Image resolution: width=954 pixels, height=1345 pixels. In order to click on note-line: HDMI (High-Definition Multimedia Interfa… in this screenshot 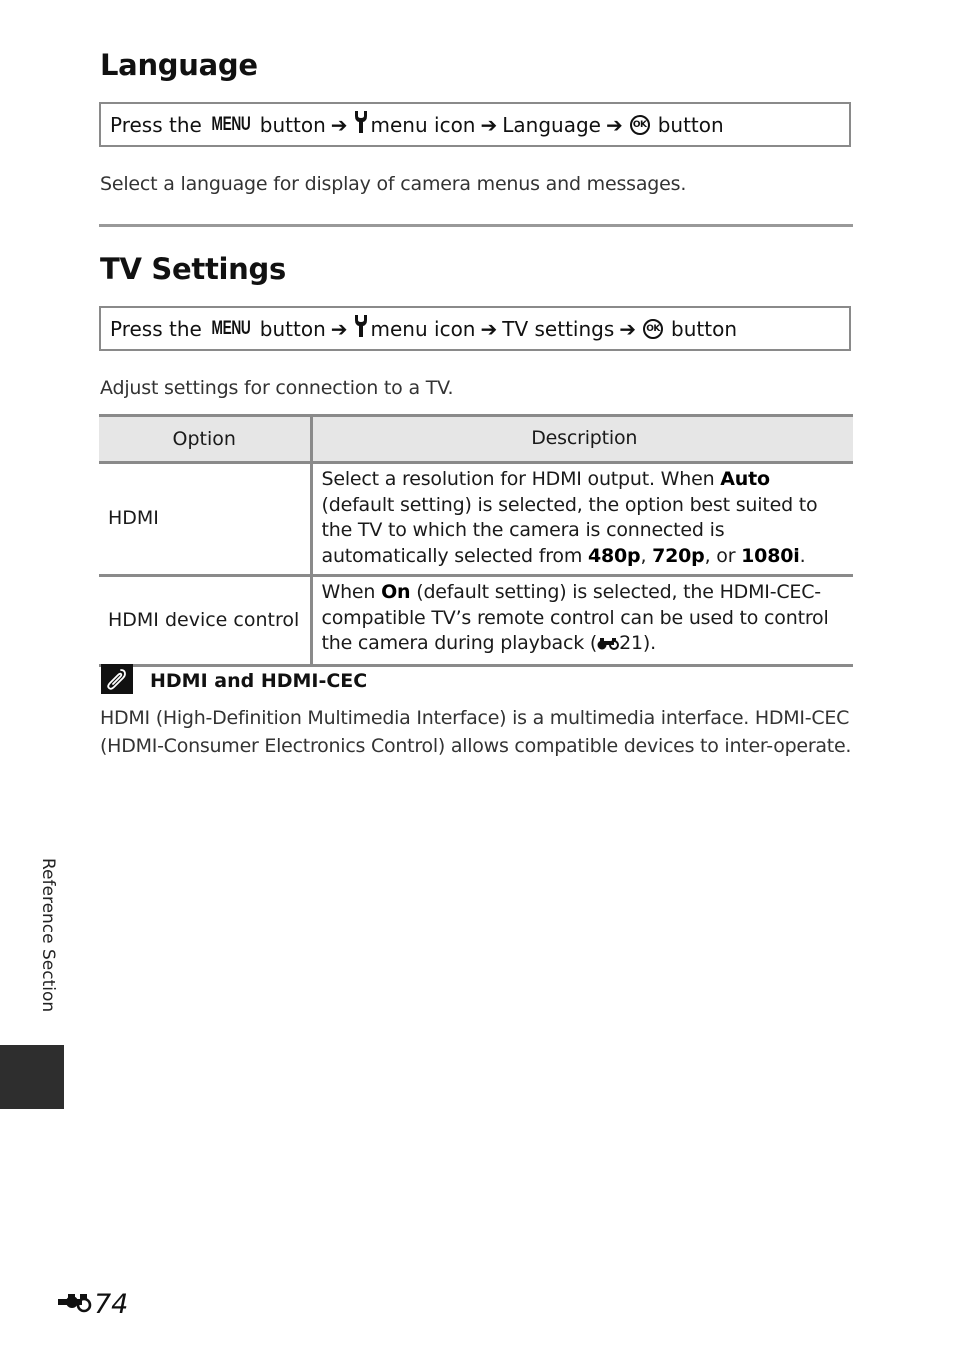, I will do `click(475, 718)`.